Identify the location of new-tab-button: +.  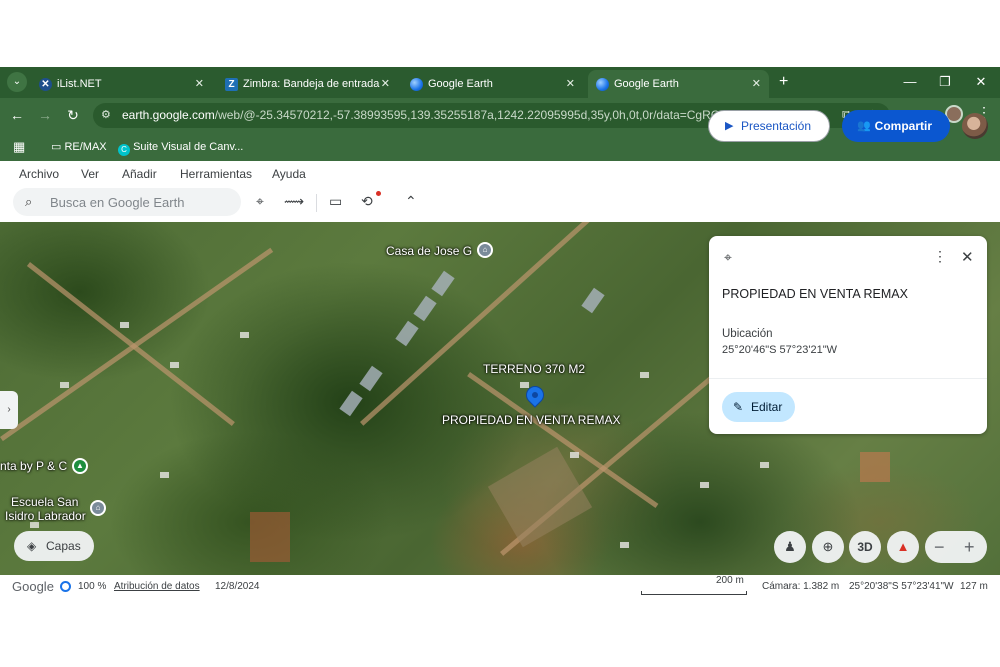
(783, 82).